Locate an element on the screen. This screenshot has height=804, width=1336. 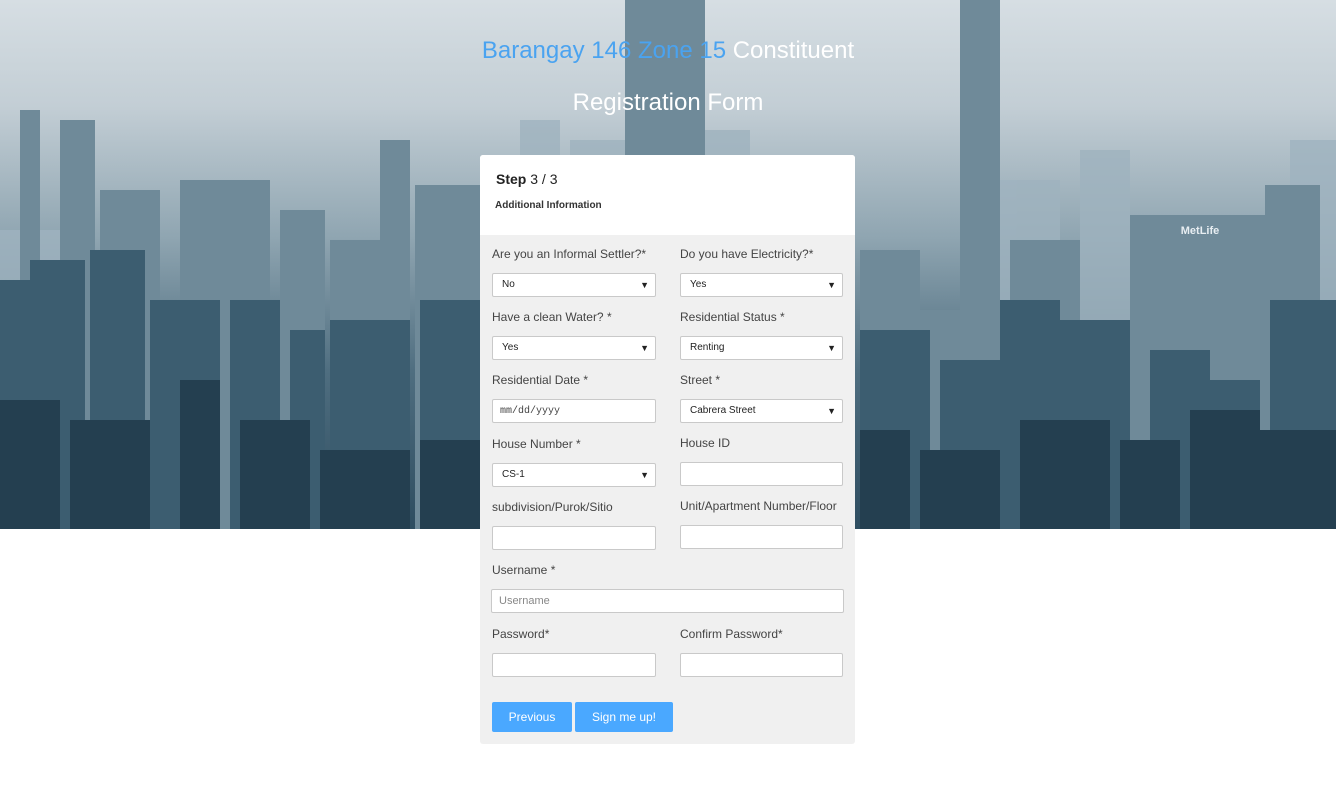
house-number-value: CS-1 is located at coordinates (513, 474).